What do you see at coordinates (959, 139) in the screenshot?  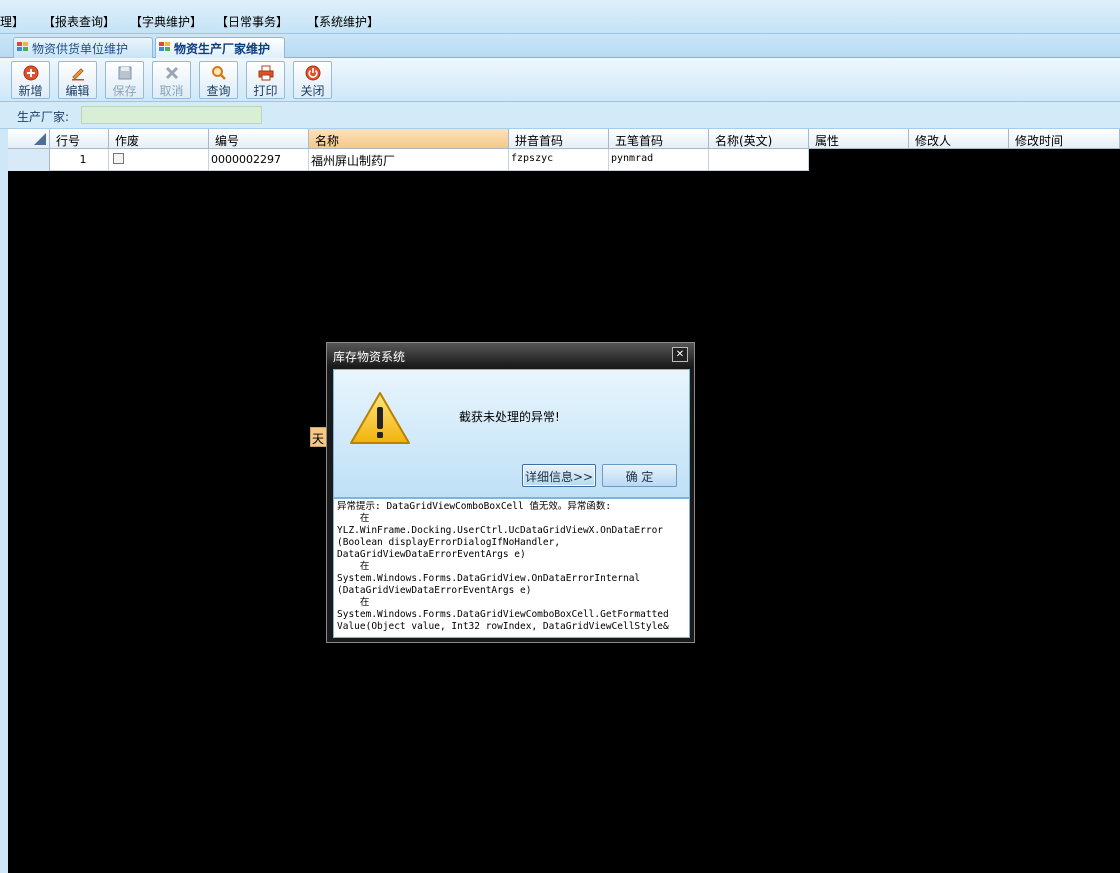 I see `column-header-modified-by: 修改人` at bounding box center [959, 139].